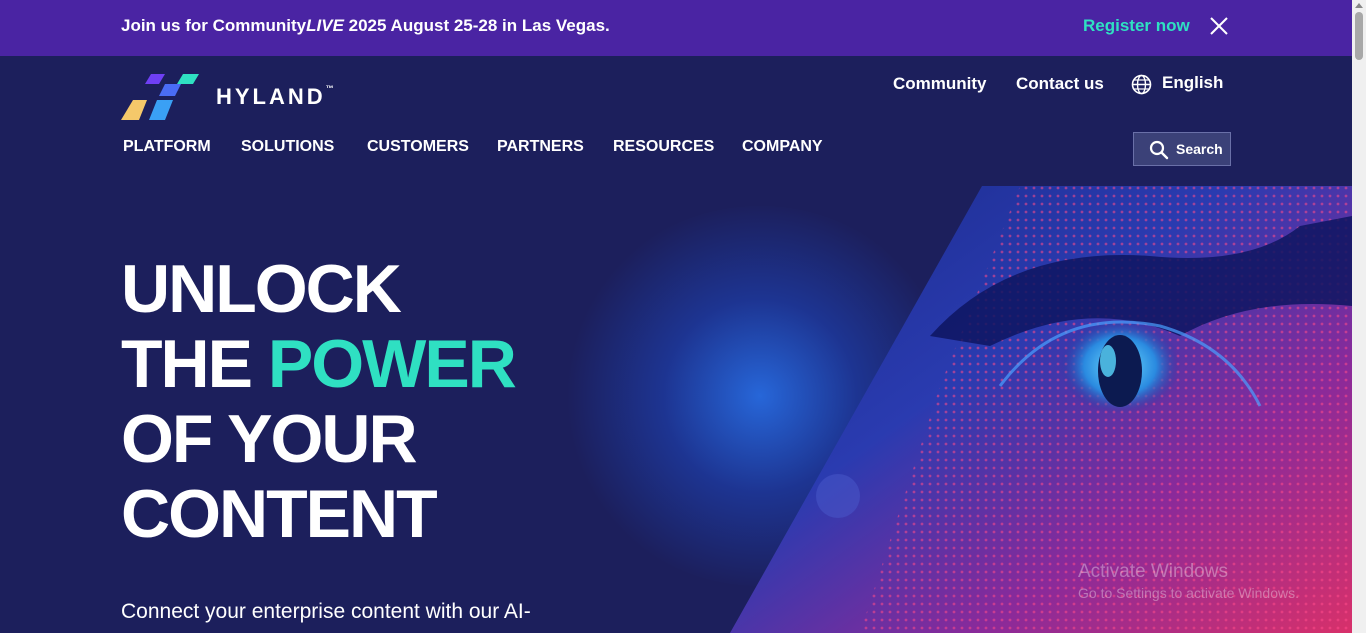 The width and height of the screenshot is (1366, 633). Describe the element at coordinates (1359, 36) in the screenshot. I see `scroll-thumb` at that location.